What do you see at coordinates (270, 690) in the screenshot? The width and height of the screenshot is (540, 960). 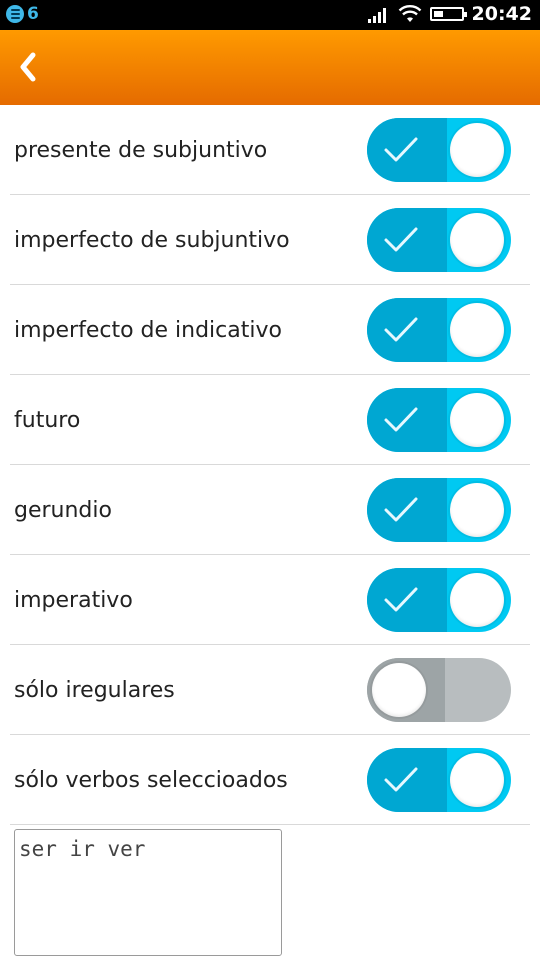 I see `setting-row: sólo iregulares` at bounding box center [270, 690].